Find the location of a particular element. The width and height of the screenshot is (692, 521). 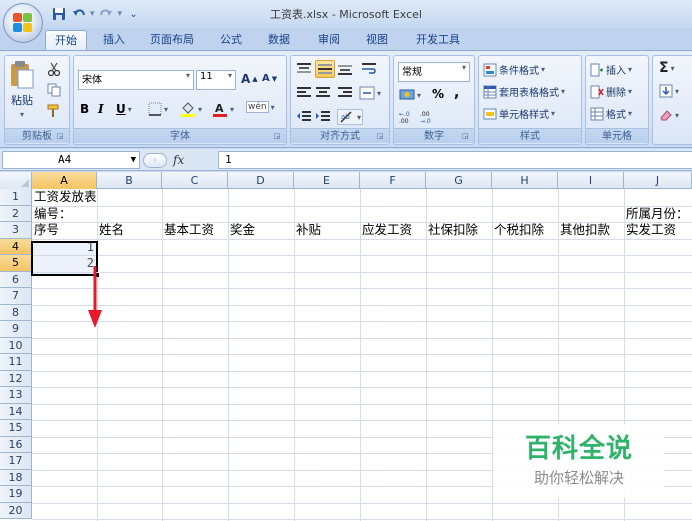

shrink-font-button: A ▼ is located at coordinates (269, 78).